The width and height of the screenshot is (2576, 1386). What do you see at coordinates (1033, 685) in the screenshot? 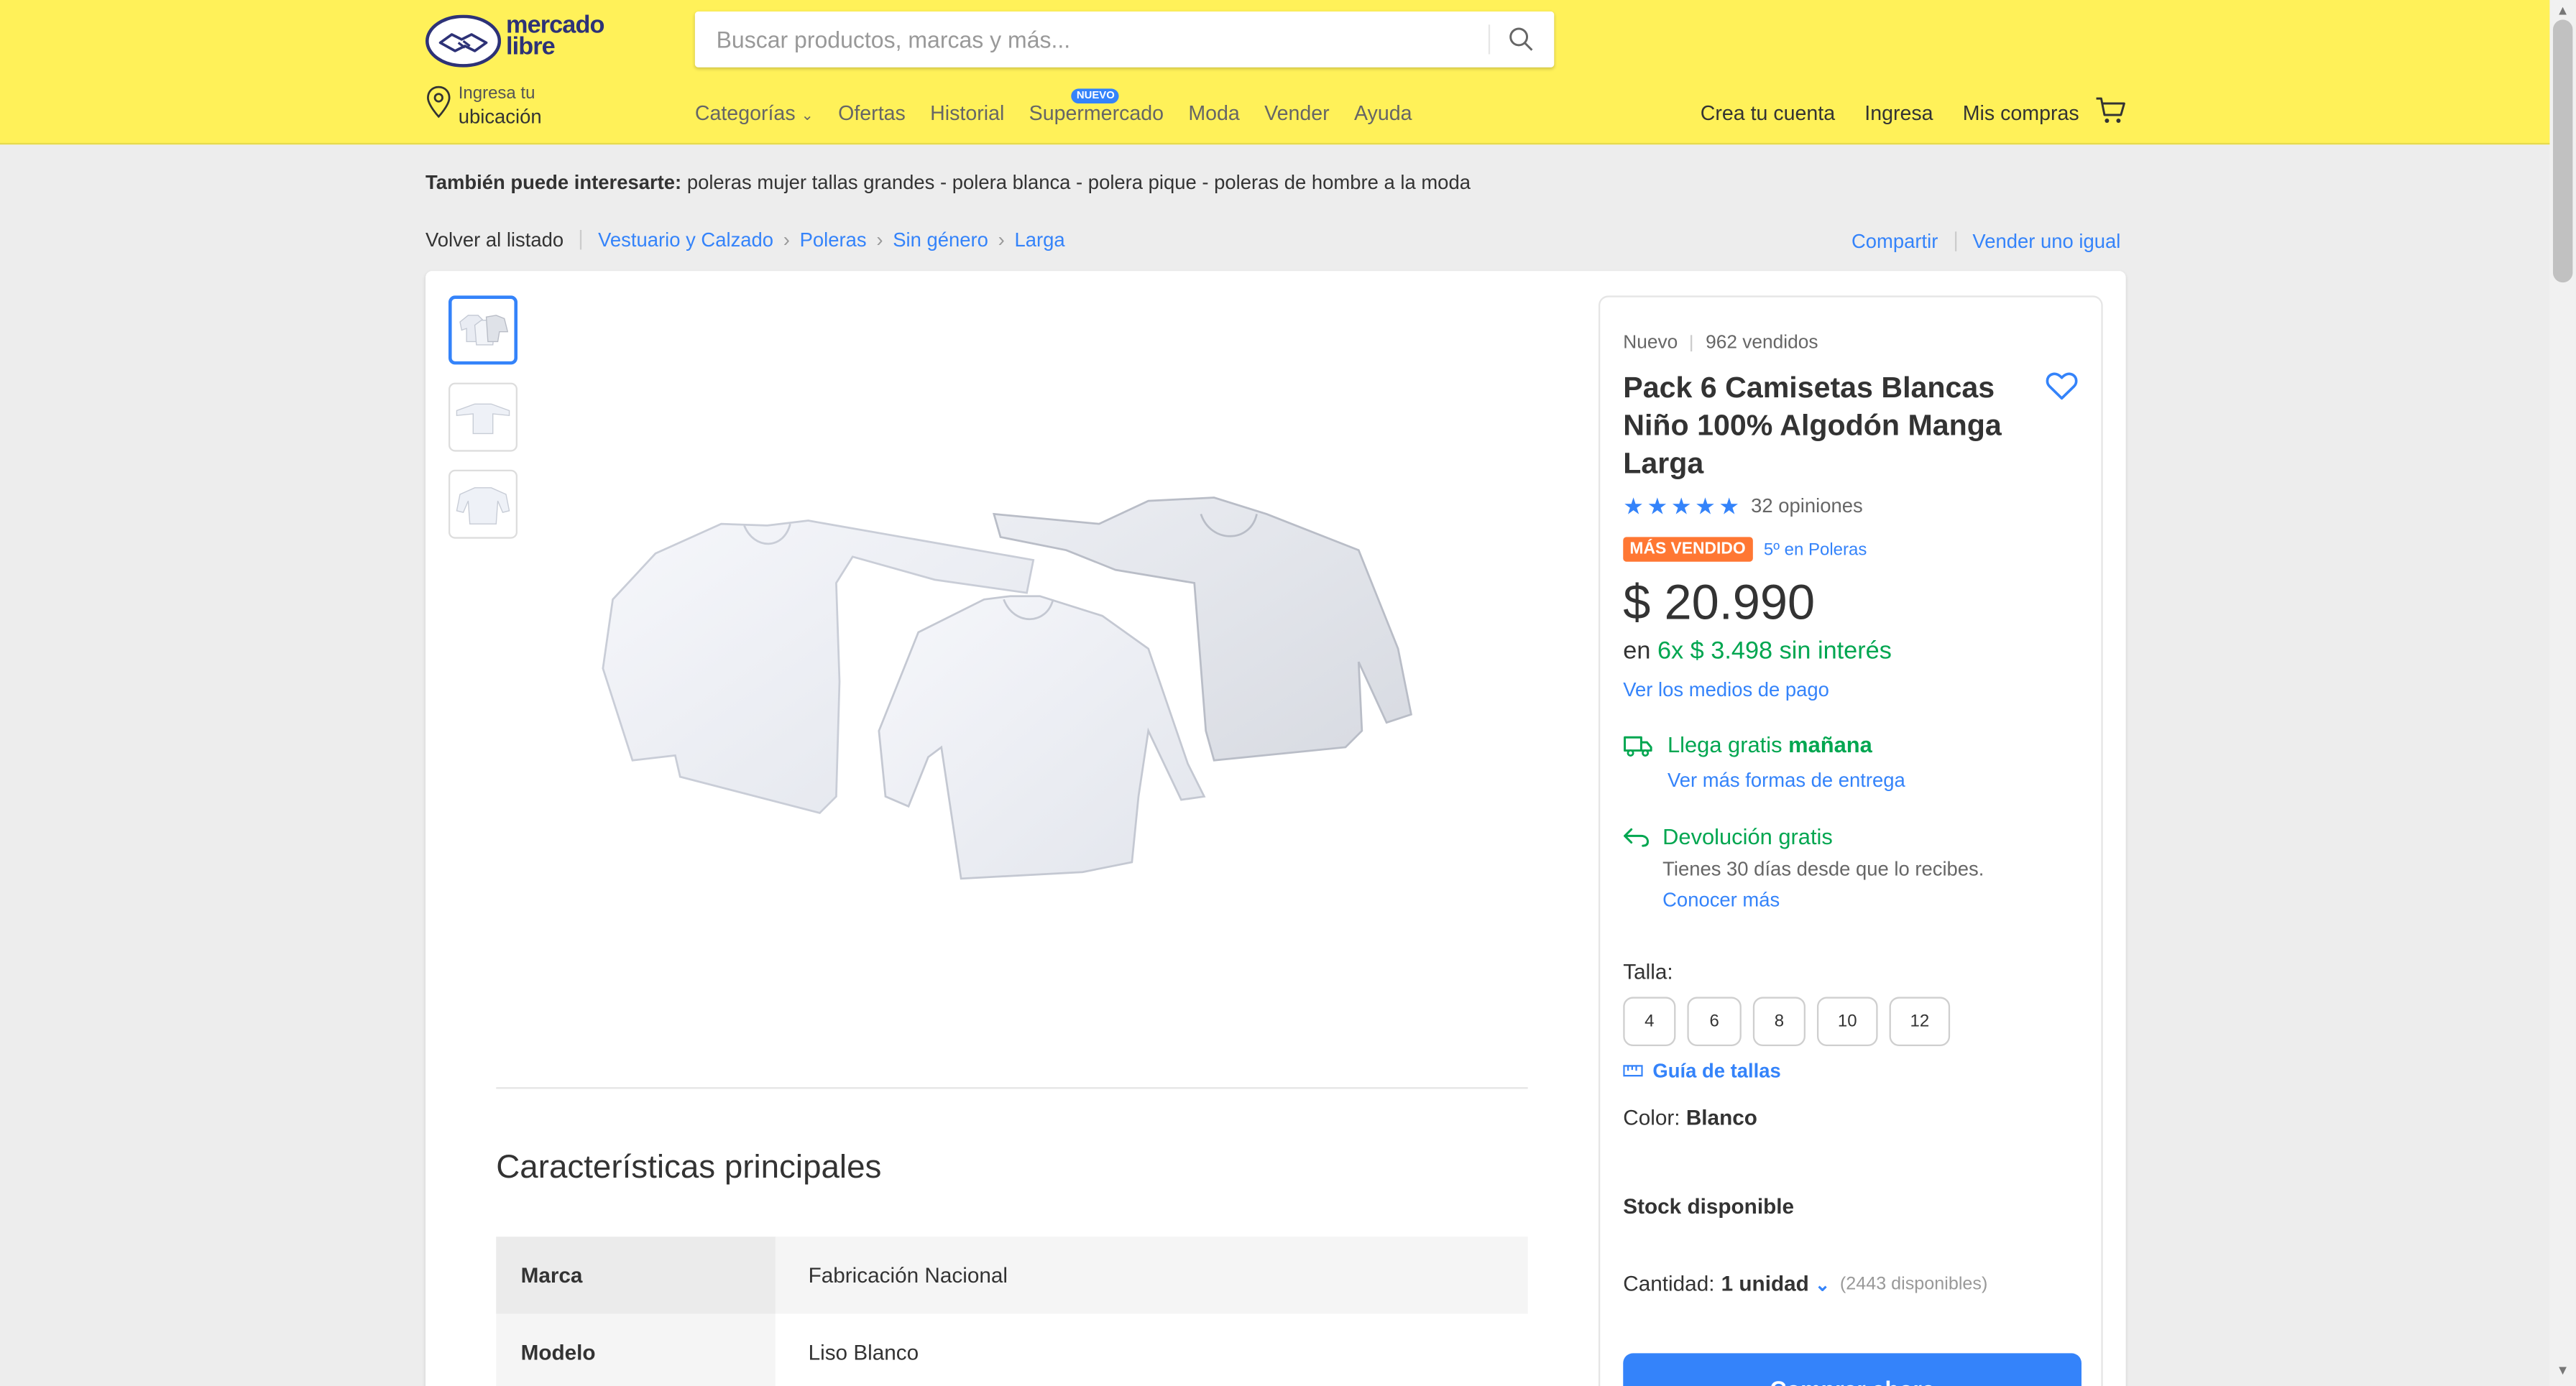
I see `product-main-image` at bounding box center [1033, 685].